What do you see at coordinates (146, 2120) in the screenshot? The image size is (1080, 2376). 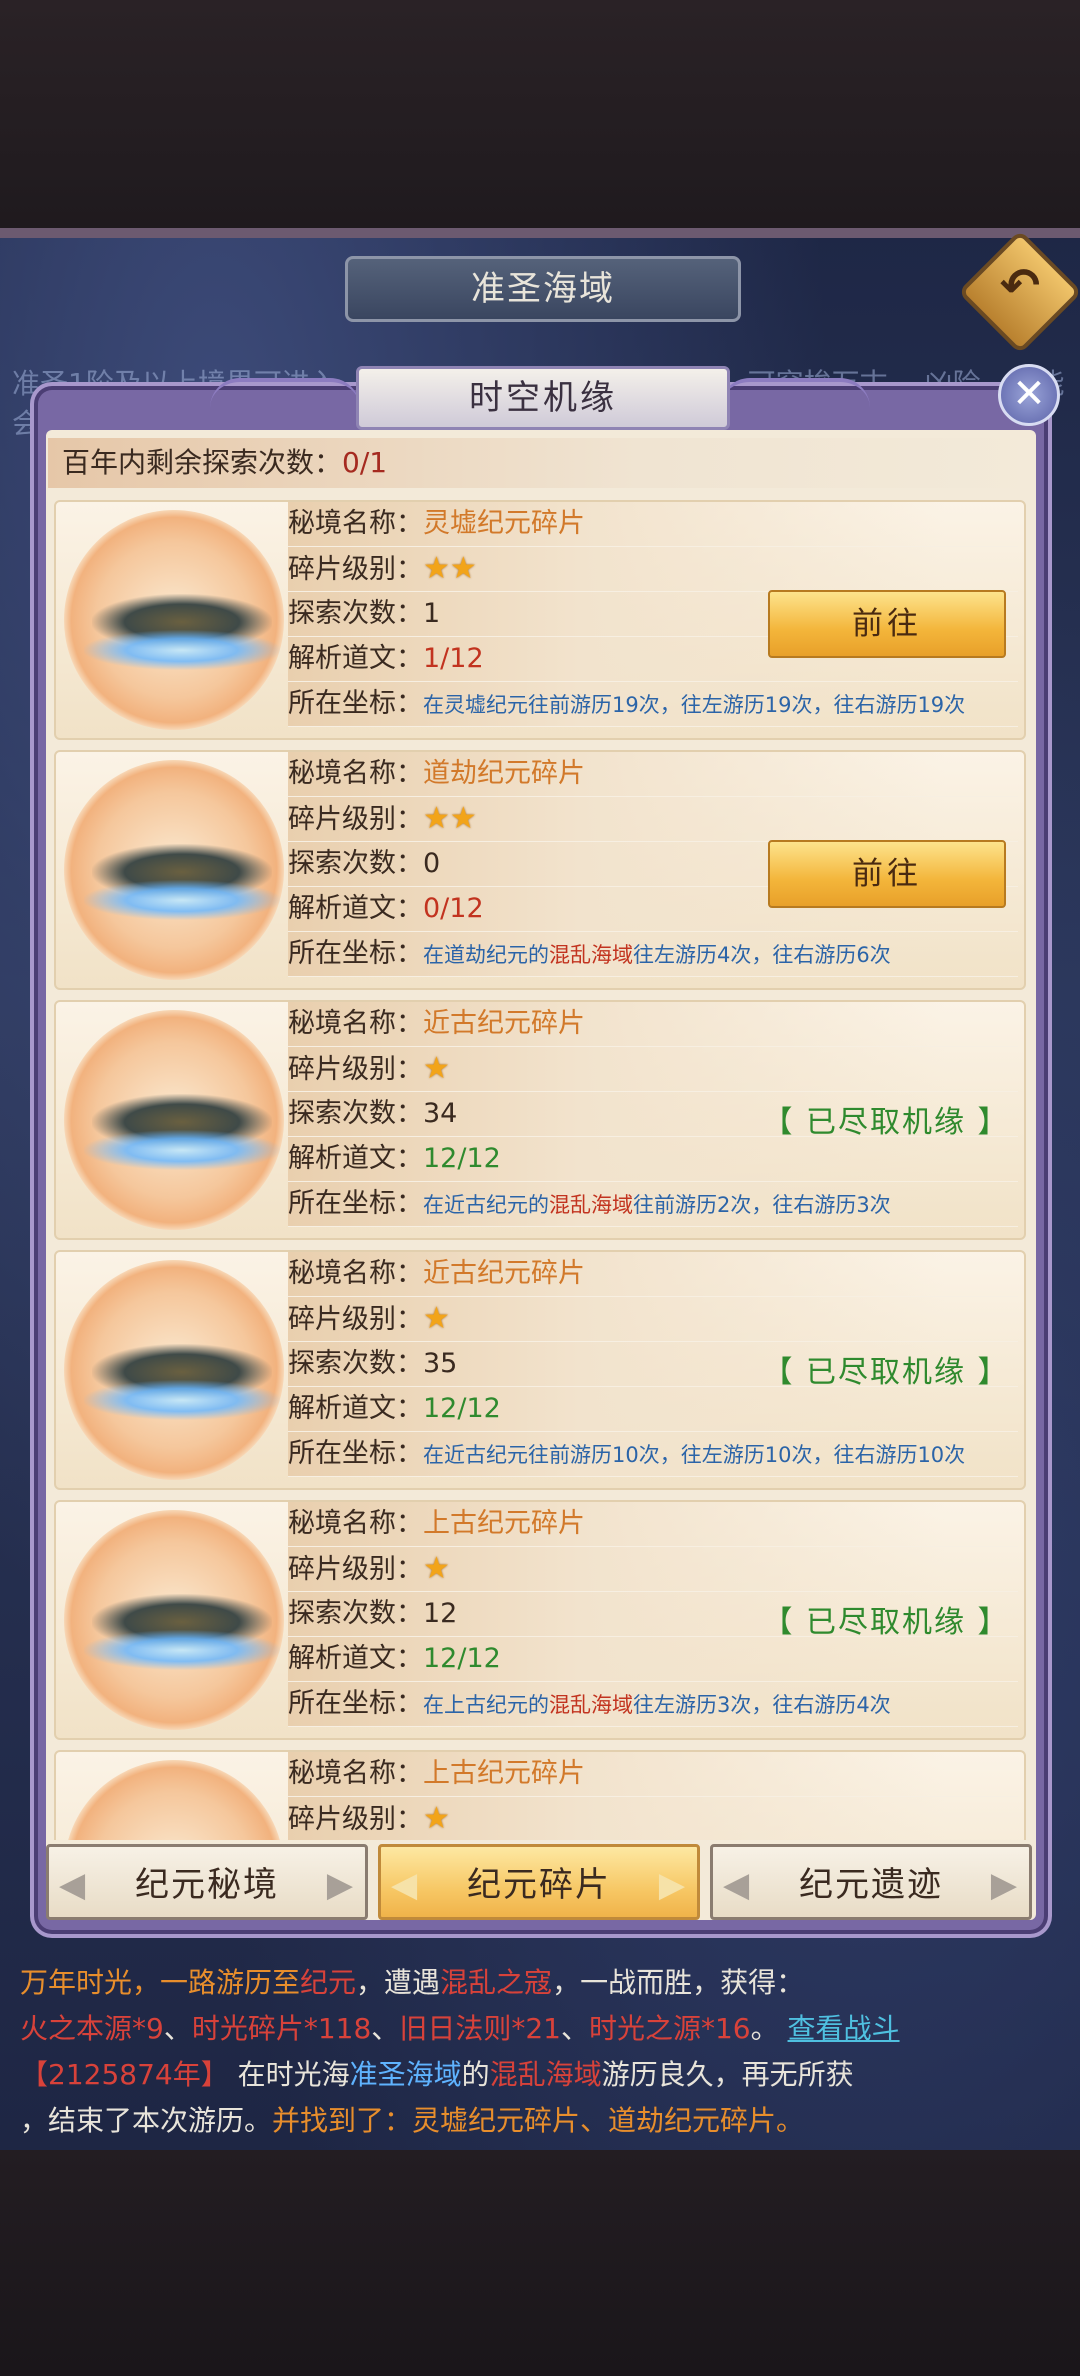 I see `log-text: ，结束了本次游历。` at bounding box center [146, 2120].